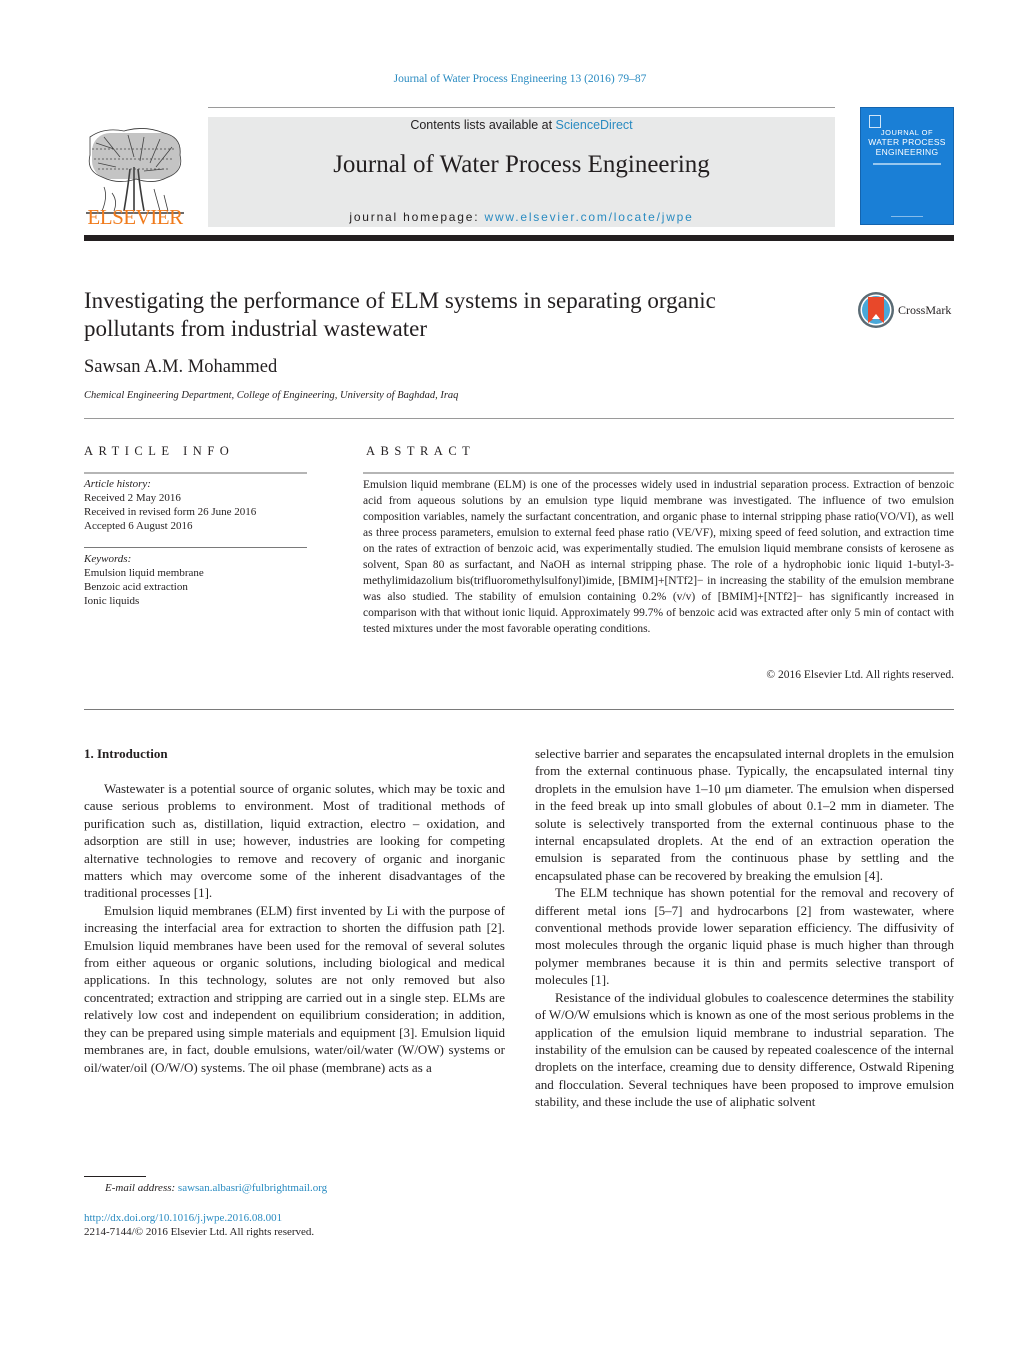 This screenshot has height=1351, width=1020. I want to click on journal-cover-thumbnail: JOURNAL OF WATER PROCESS ENGINEERING, so click(907, 166).